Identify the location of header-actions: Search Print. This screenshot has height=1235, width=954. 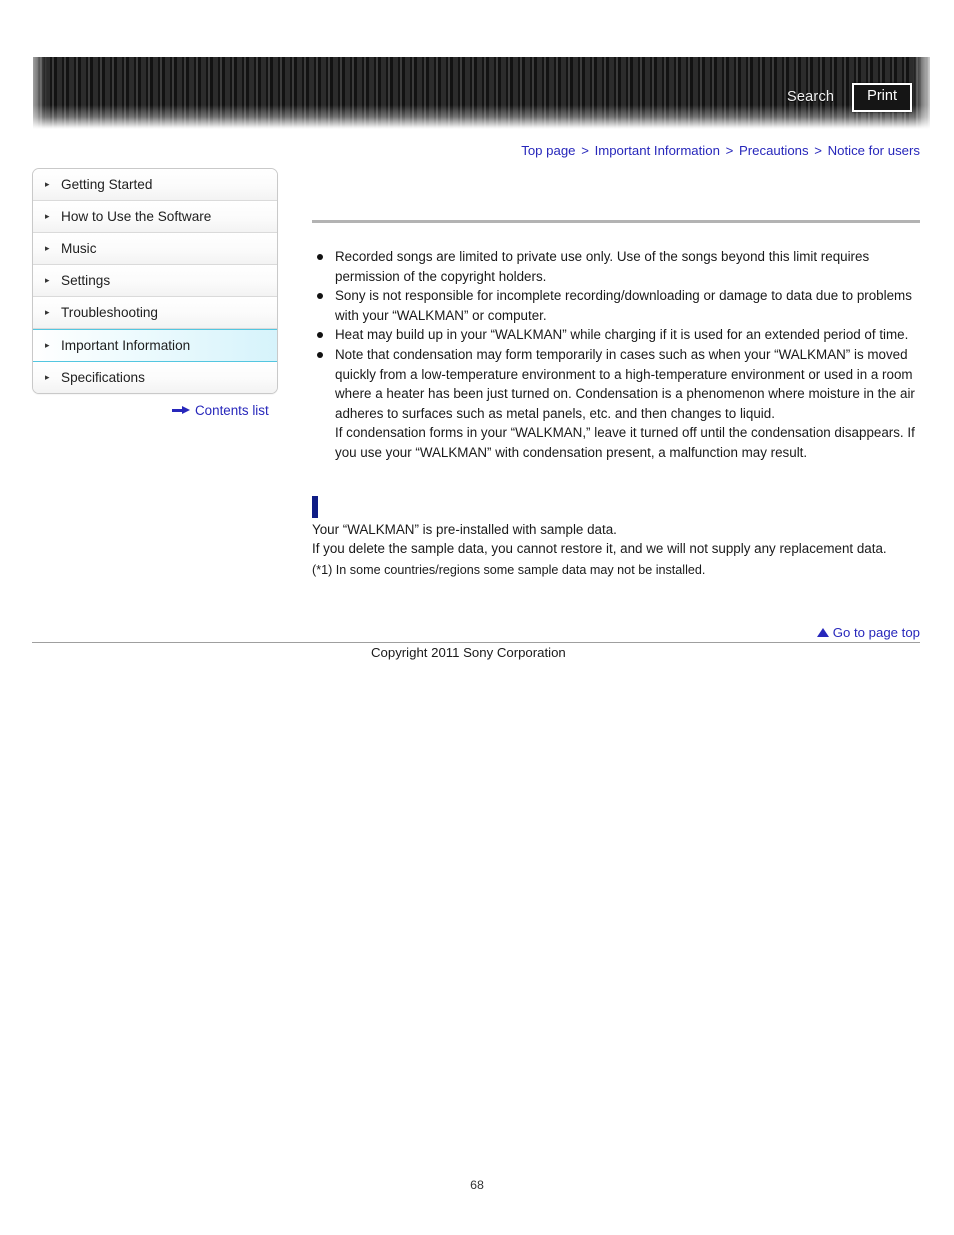
(849, 97).